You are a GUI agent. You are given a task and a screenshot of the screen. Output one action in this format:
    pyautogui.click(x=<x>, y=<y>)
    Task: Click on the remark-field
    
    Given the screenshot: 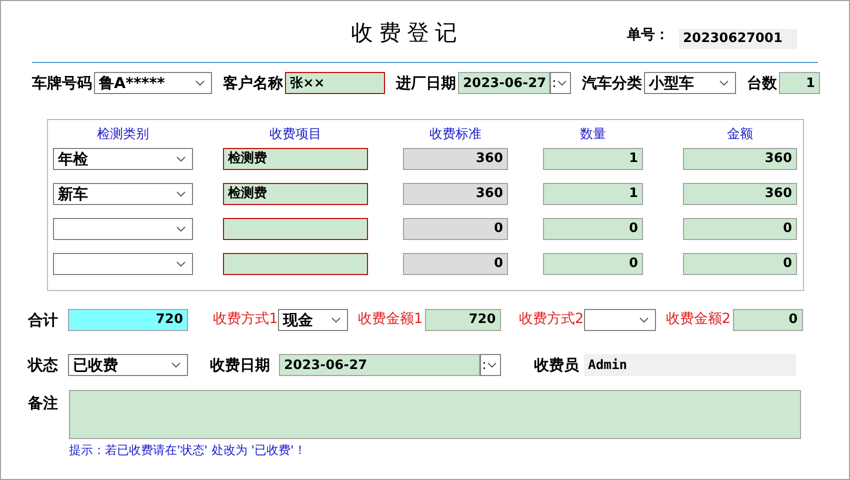 What is the action you would take?
    pyautogui.click(x=435, y=414)
    